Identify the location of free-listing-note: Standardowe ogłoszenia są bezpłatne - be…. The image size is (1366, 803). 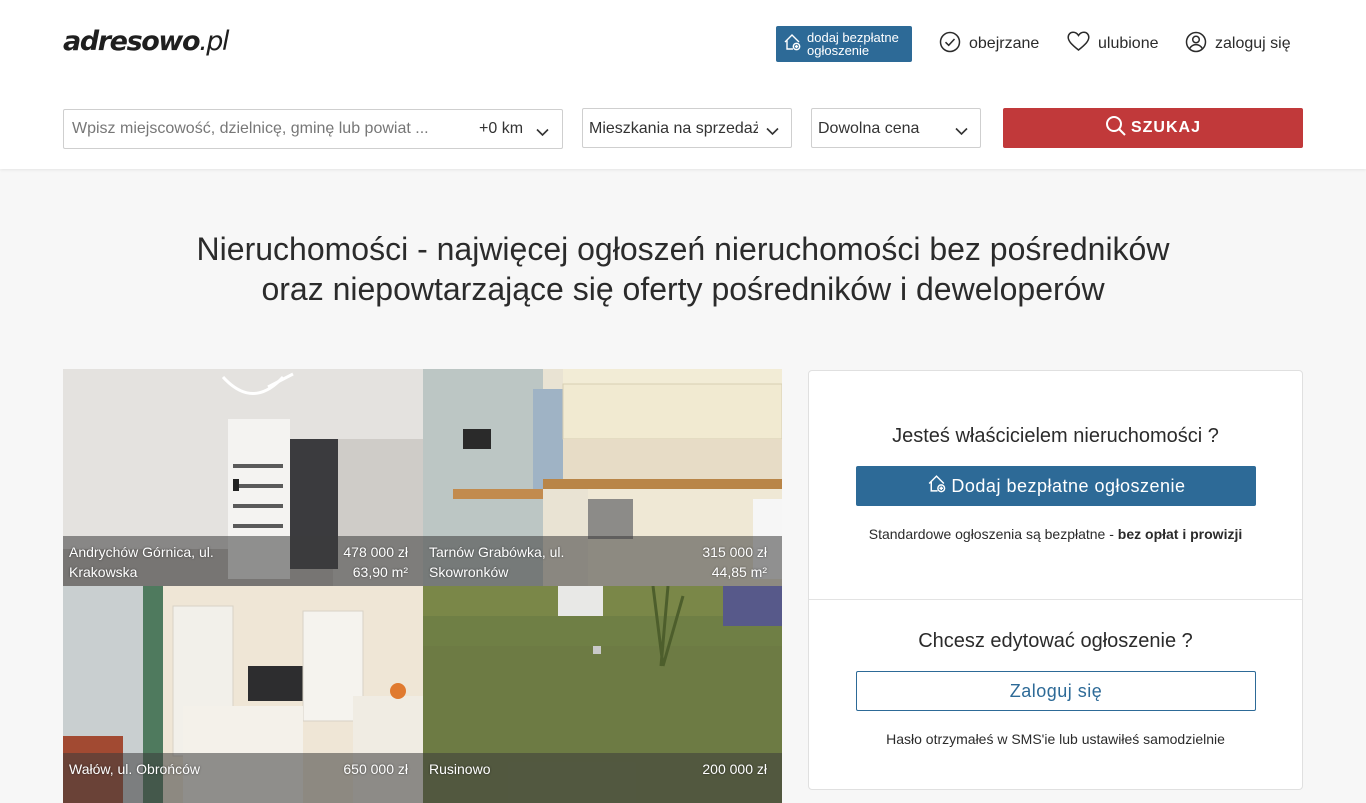
(1055, 534).